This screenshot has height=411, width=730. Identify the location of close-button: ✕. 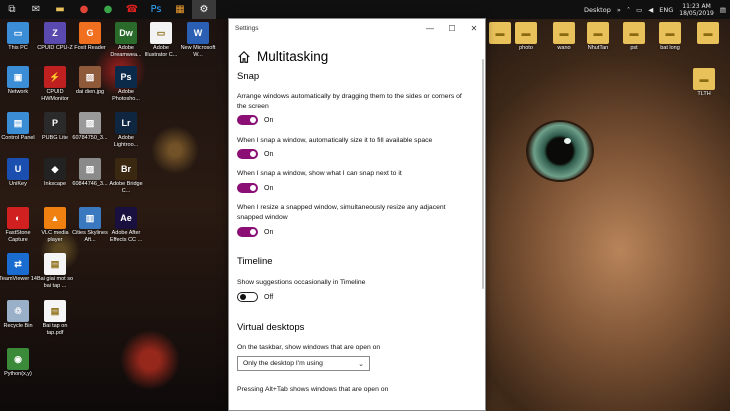
(474, 28).